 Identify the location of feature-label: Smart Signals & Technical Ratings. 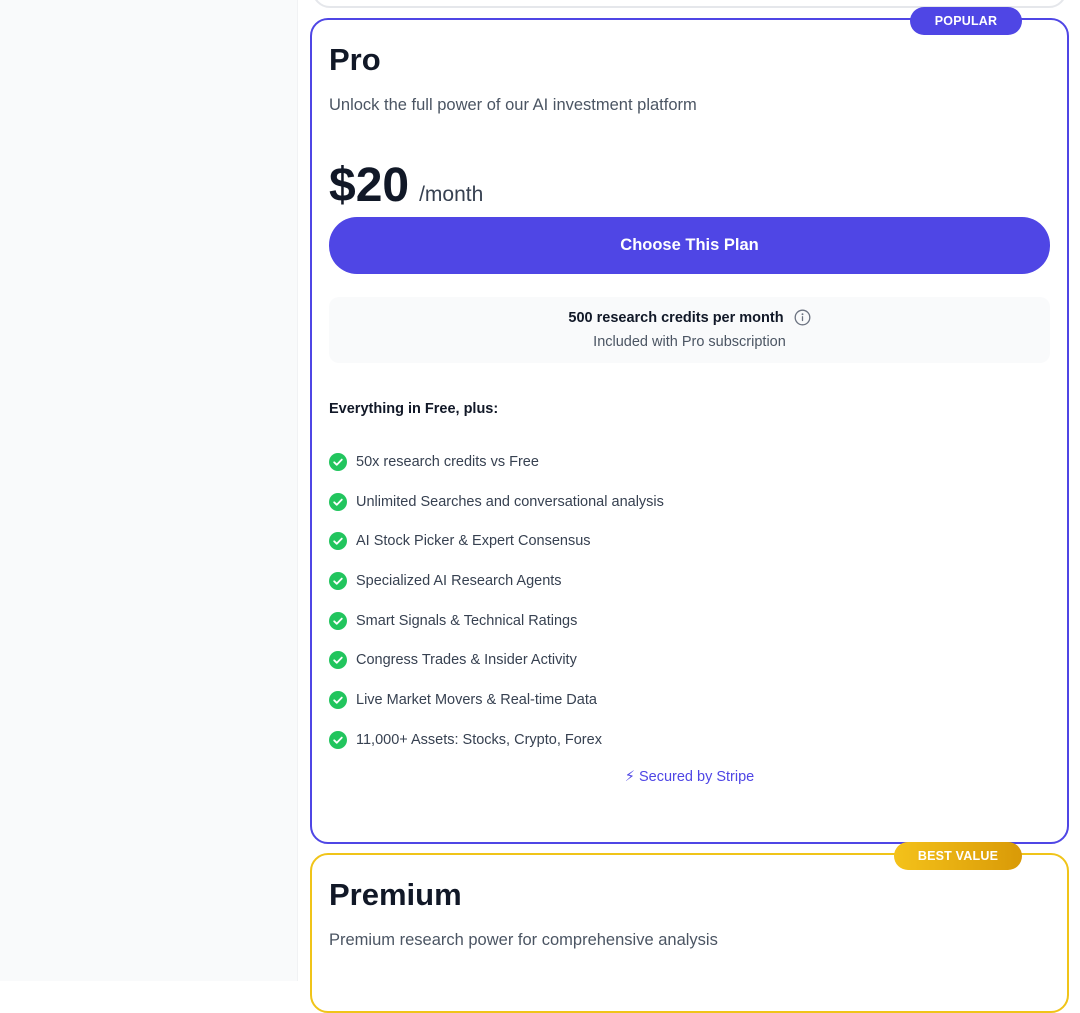
(467, 620).